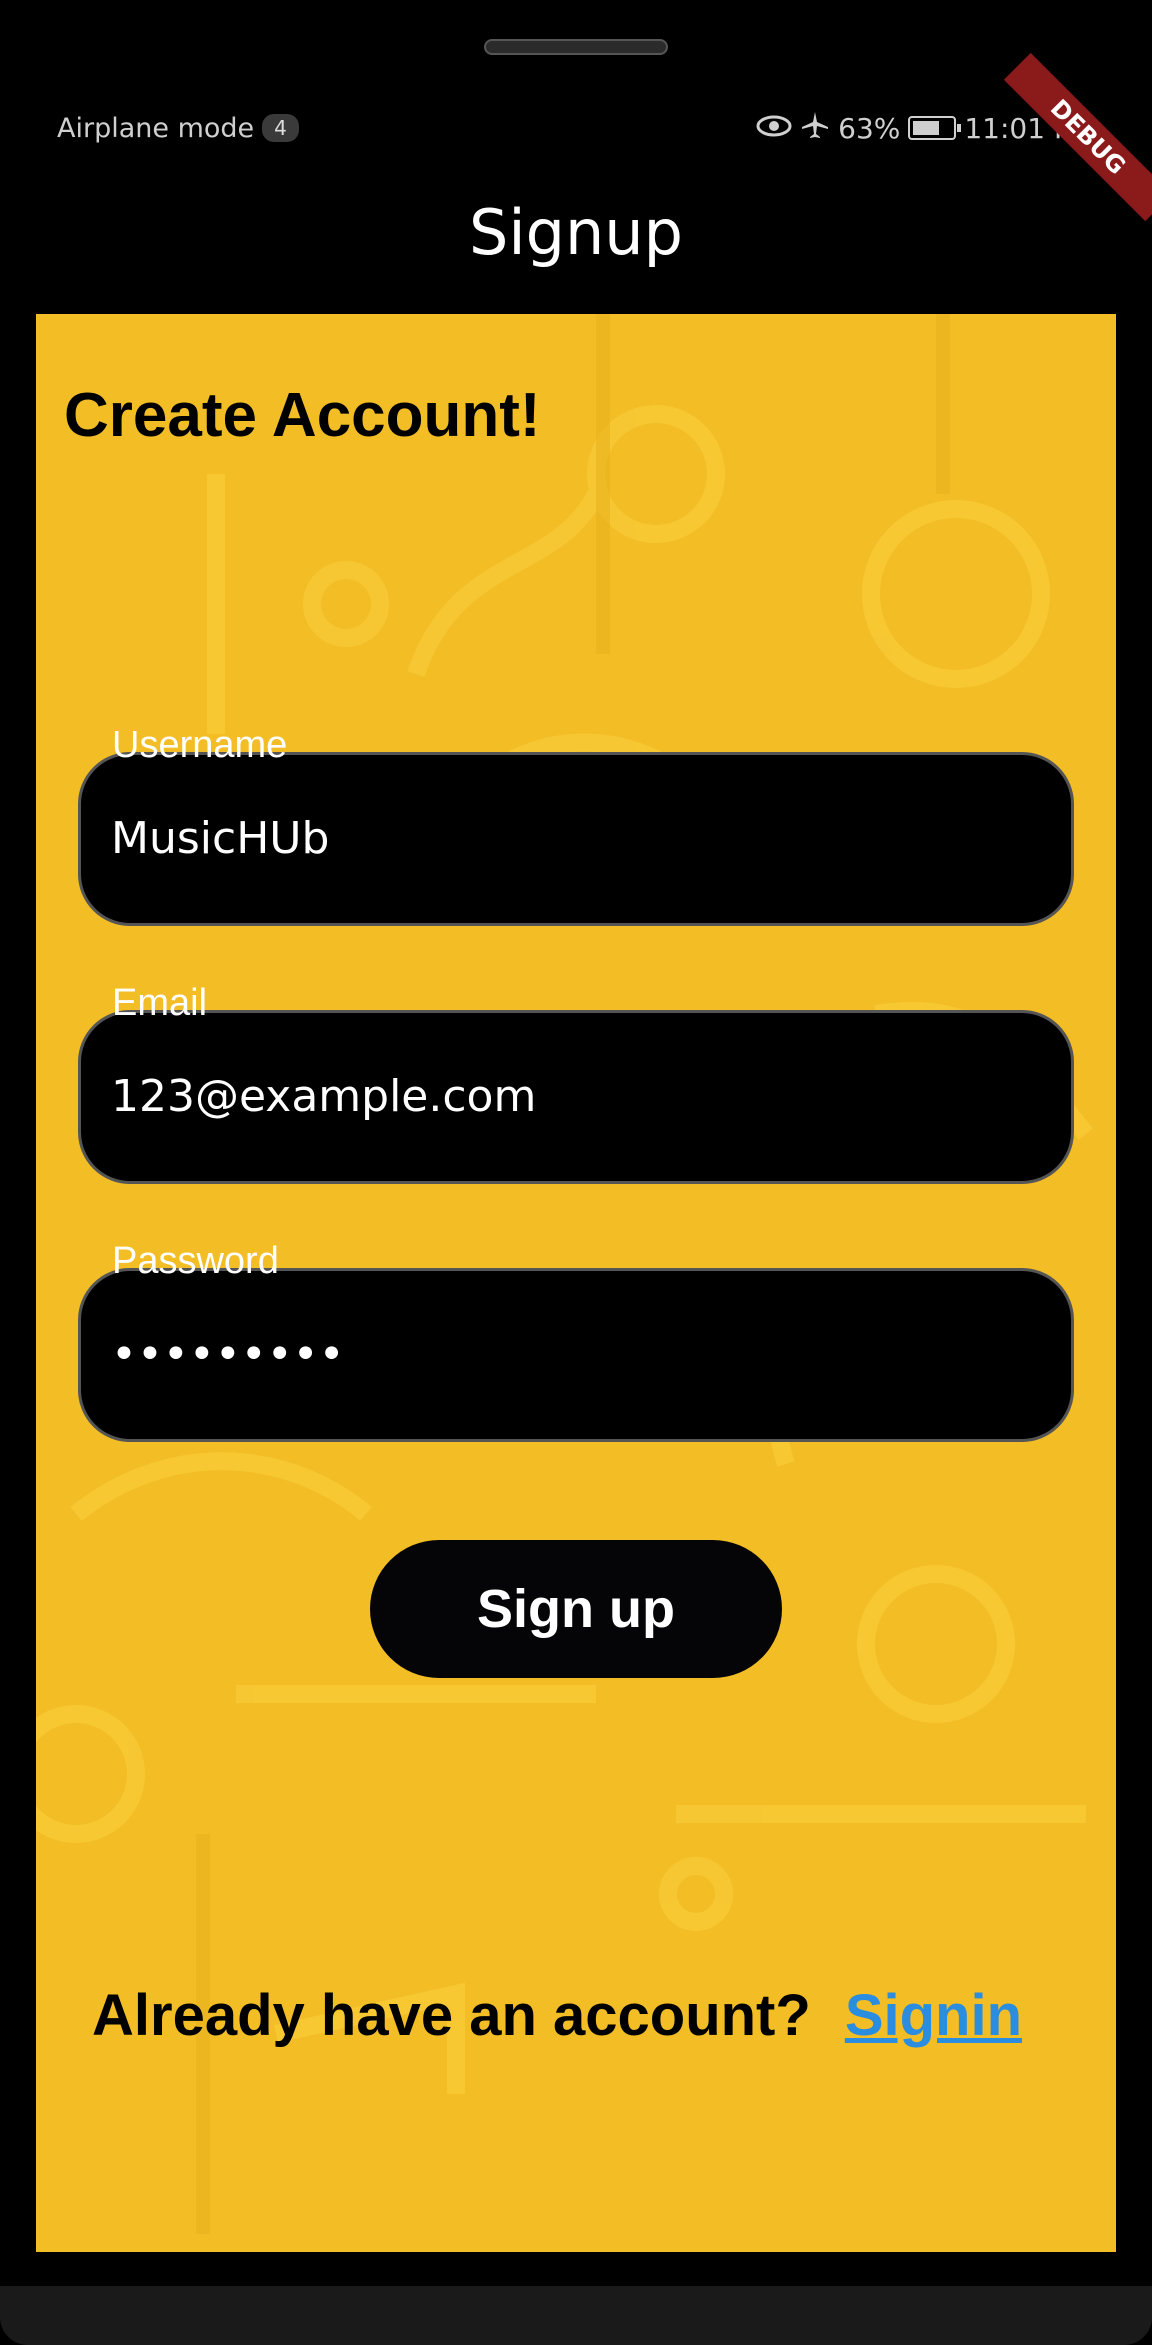 The width and height of the screenshot is (1152, 2345). I want to click on username-label: Username, so click(200, 745).